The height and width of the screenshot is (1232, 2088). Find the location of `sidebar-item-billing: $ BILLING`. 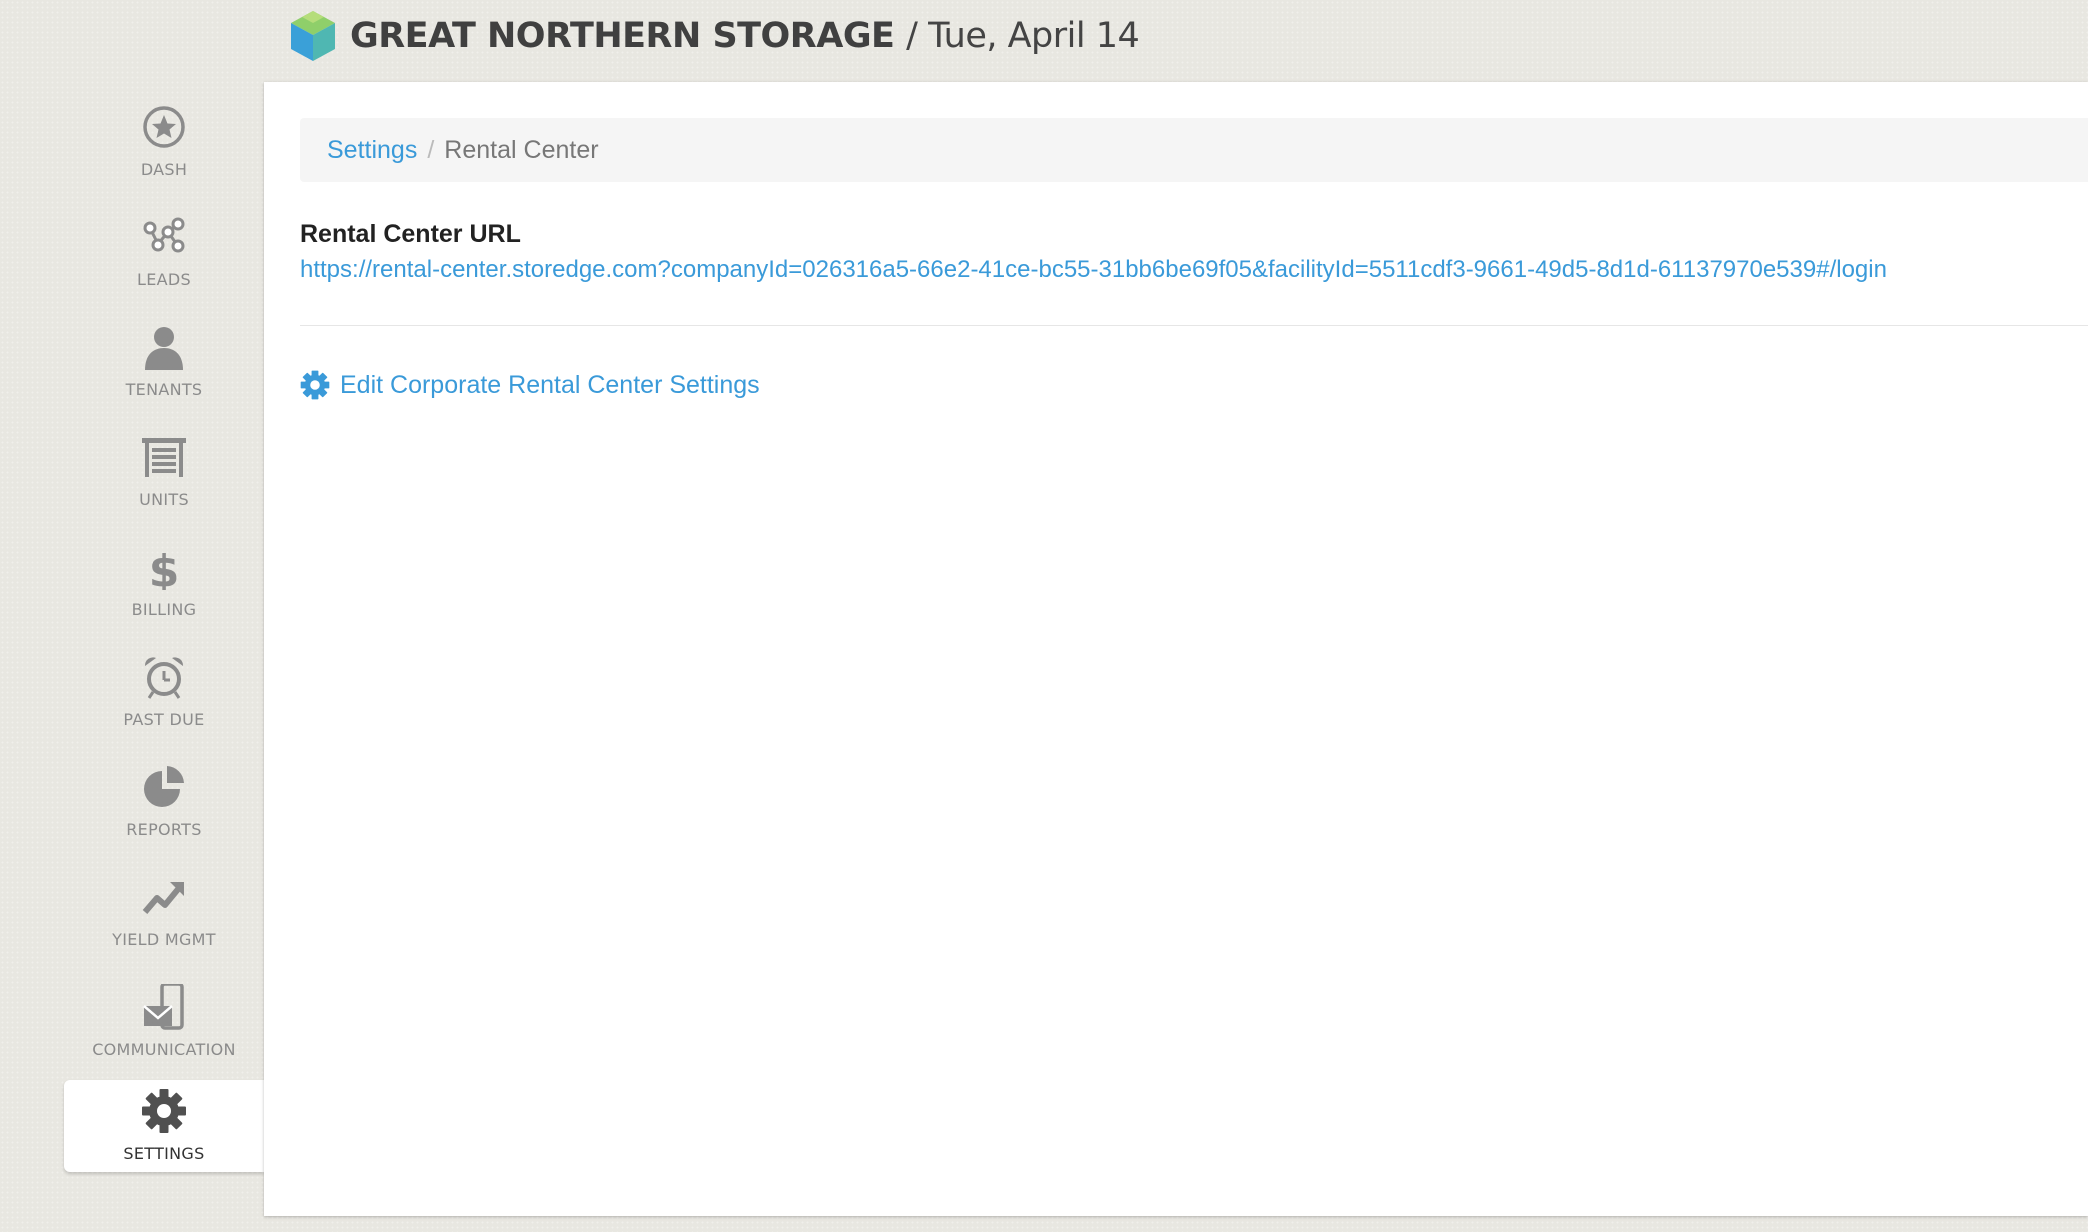

sidebar-item-billing: $ BILLING is located at coordinates (164, 582).